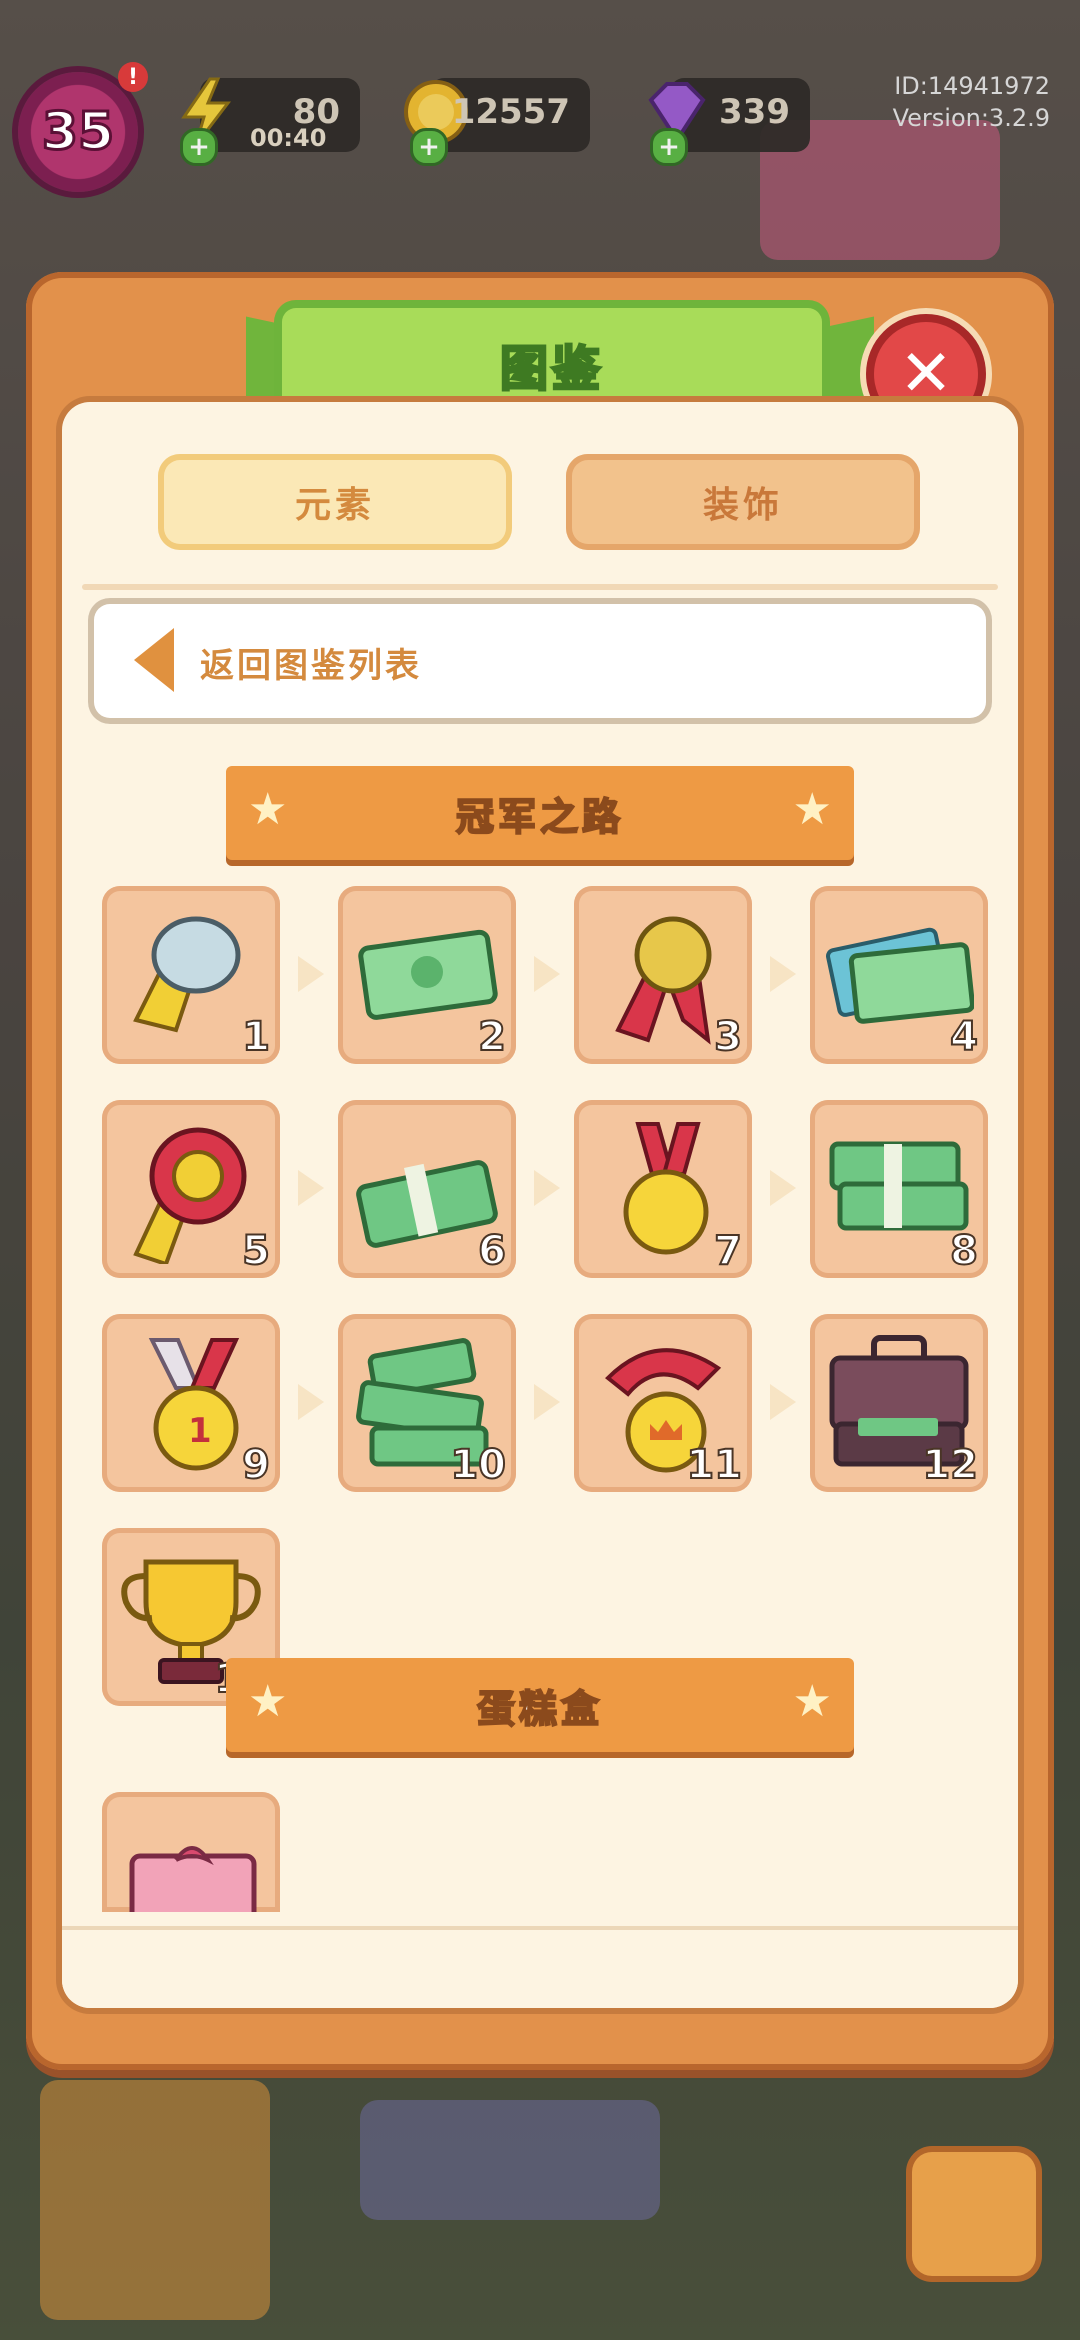 This screenshot has width=1080, height=2340. What do you see at coordinates (663, 975) in the screenshot?
I see `collection-item: 3` at bounding box center [663, 975].